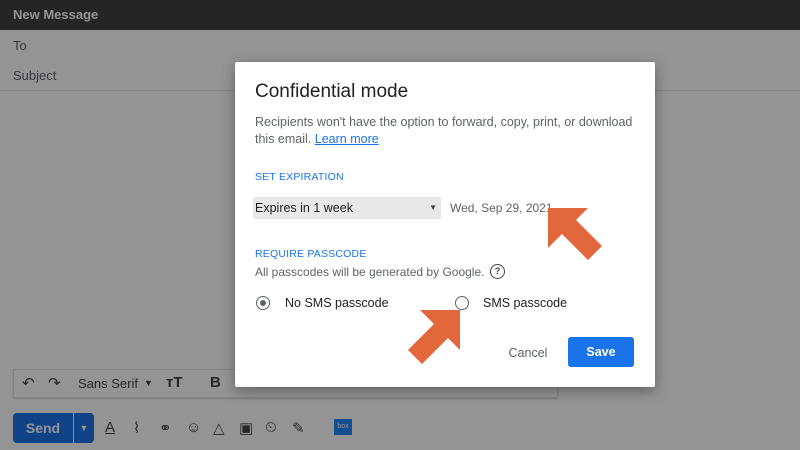  Describe the element at coordinates (311, 254) in the screenshot. I see `require-passcode-label: REQUIRE PASSCODE` at that location.